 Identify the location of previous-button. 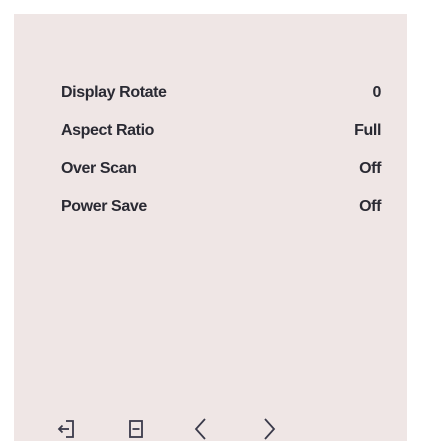
(201, 429).